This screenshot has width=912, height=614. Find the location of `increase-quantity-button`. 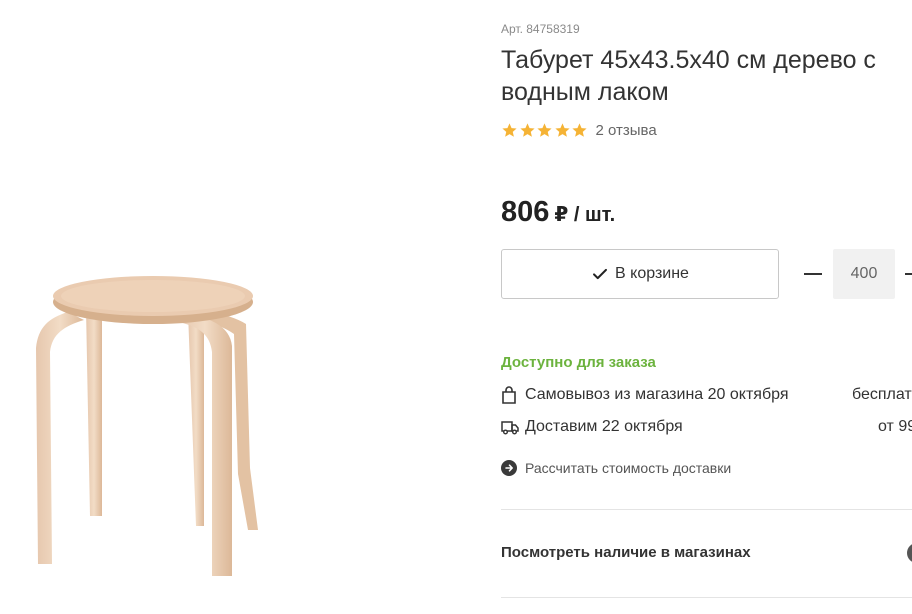

increase-quantity-button is located at coordinates (908, 274).